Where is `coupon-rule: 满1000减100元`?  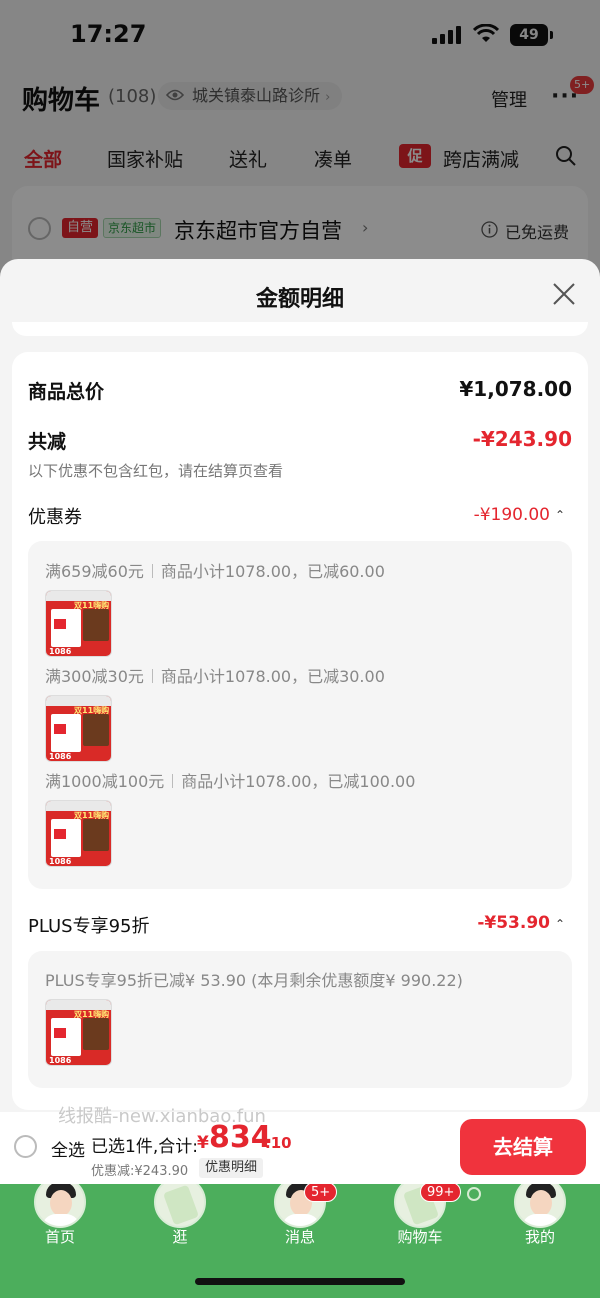
coupon-rule: 满1000减100元 is located at coordinates (105, 781).